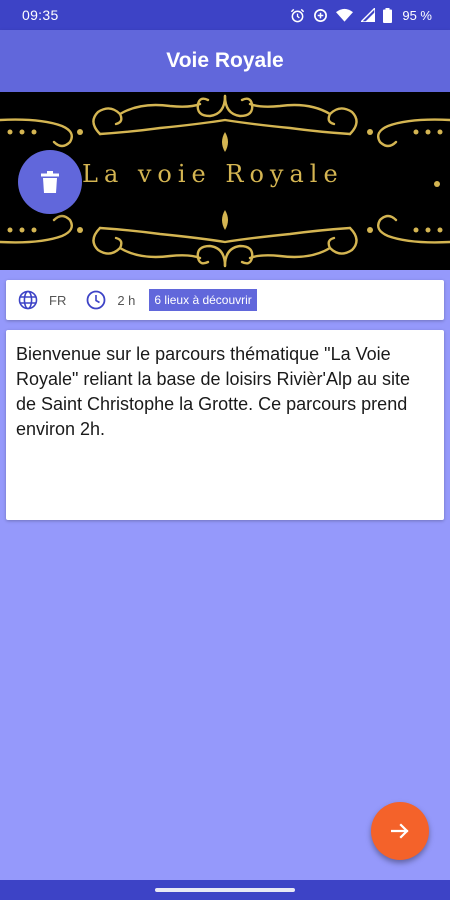 The height and width of the screenshot is (900, 450). I want to click on data-saver-icon, so click(321, 15).